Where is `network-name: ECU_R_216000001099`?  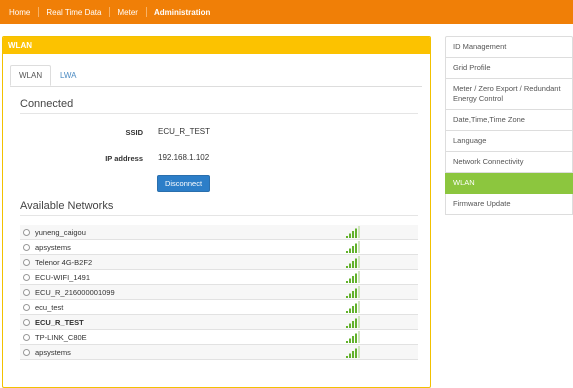
network-name: ECU_R_216000001099 is located at coordinates (75, 292).